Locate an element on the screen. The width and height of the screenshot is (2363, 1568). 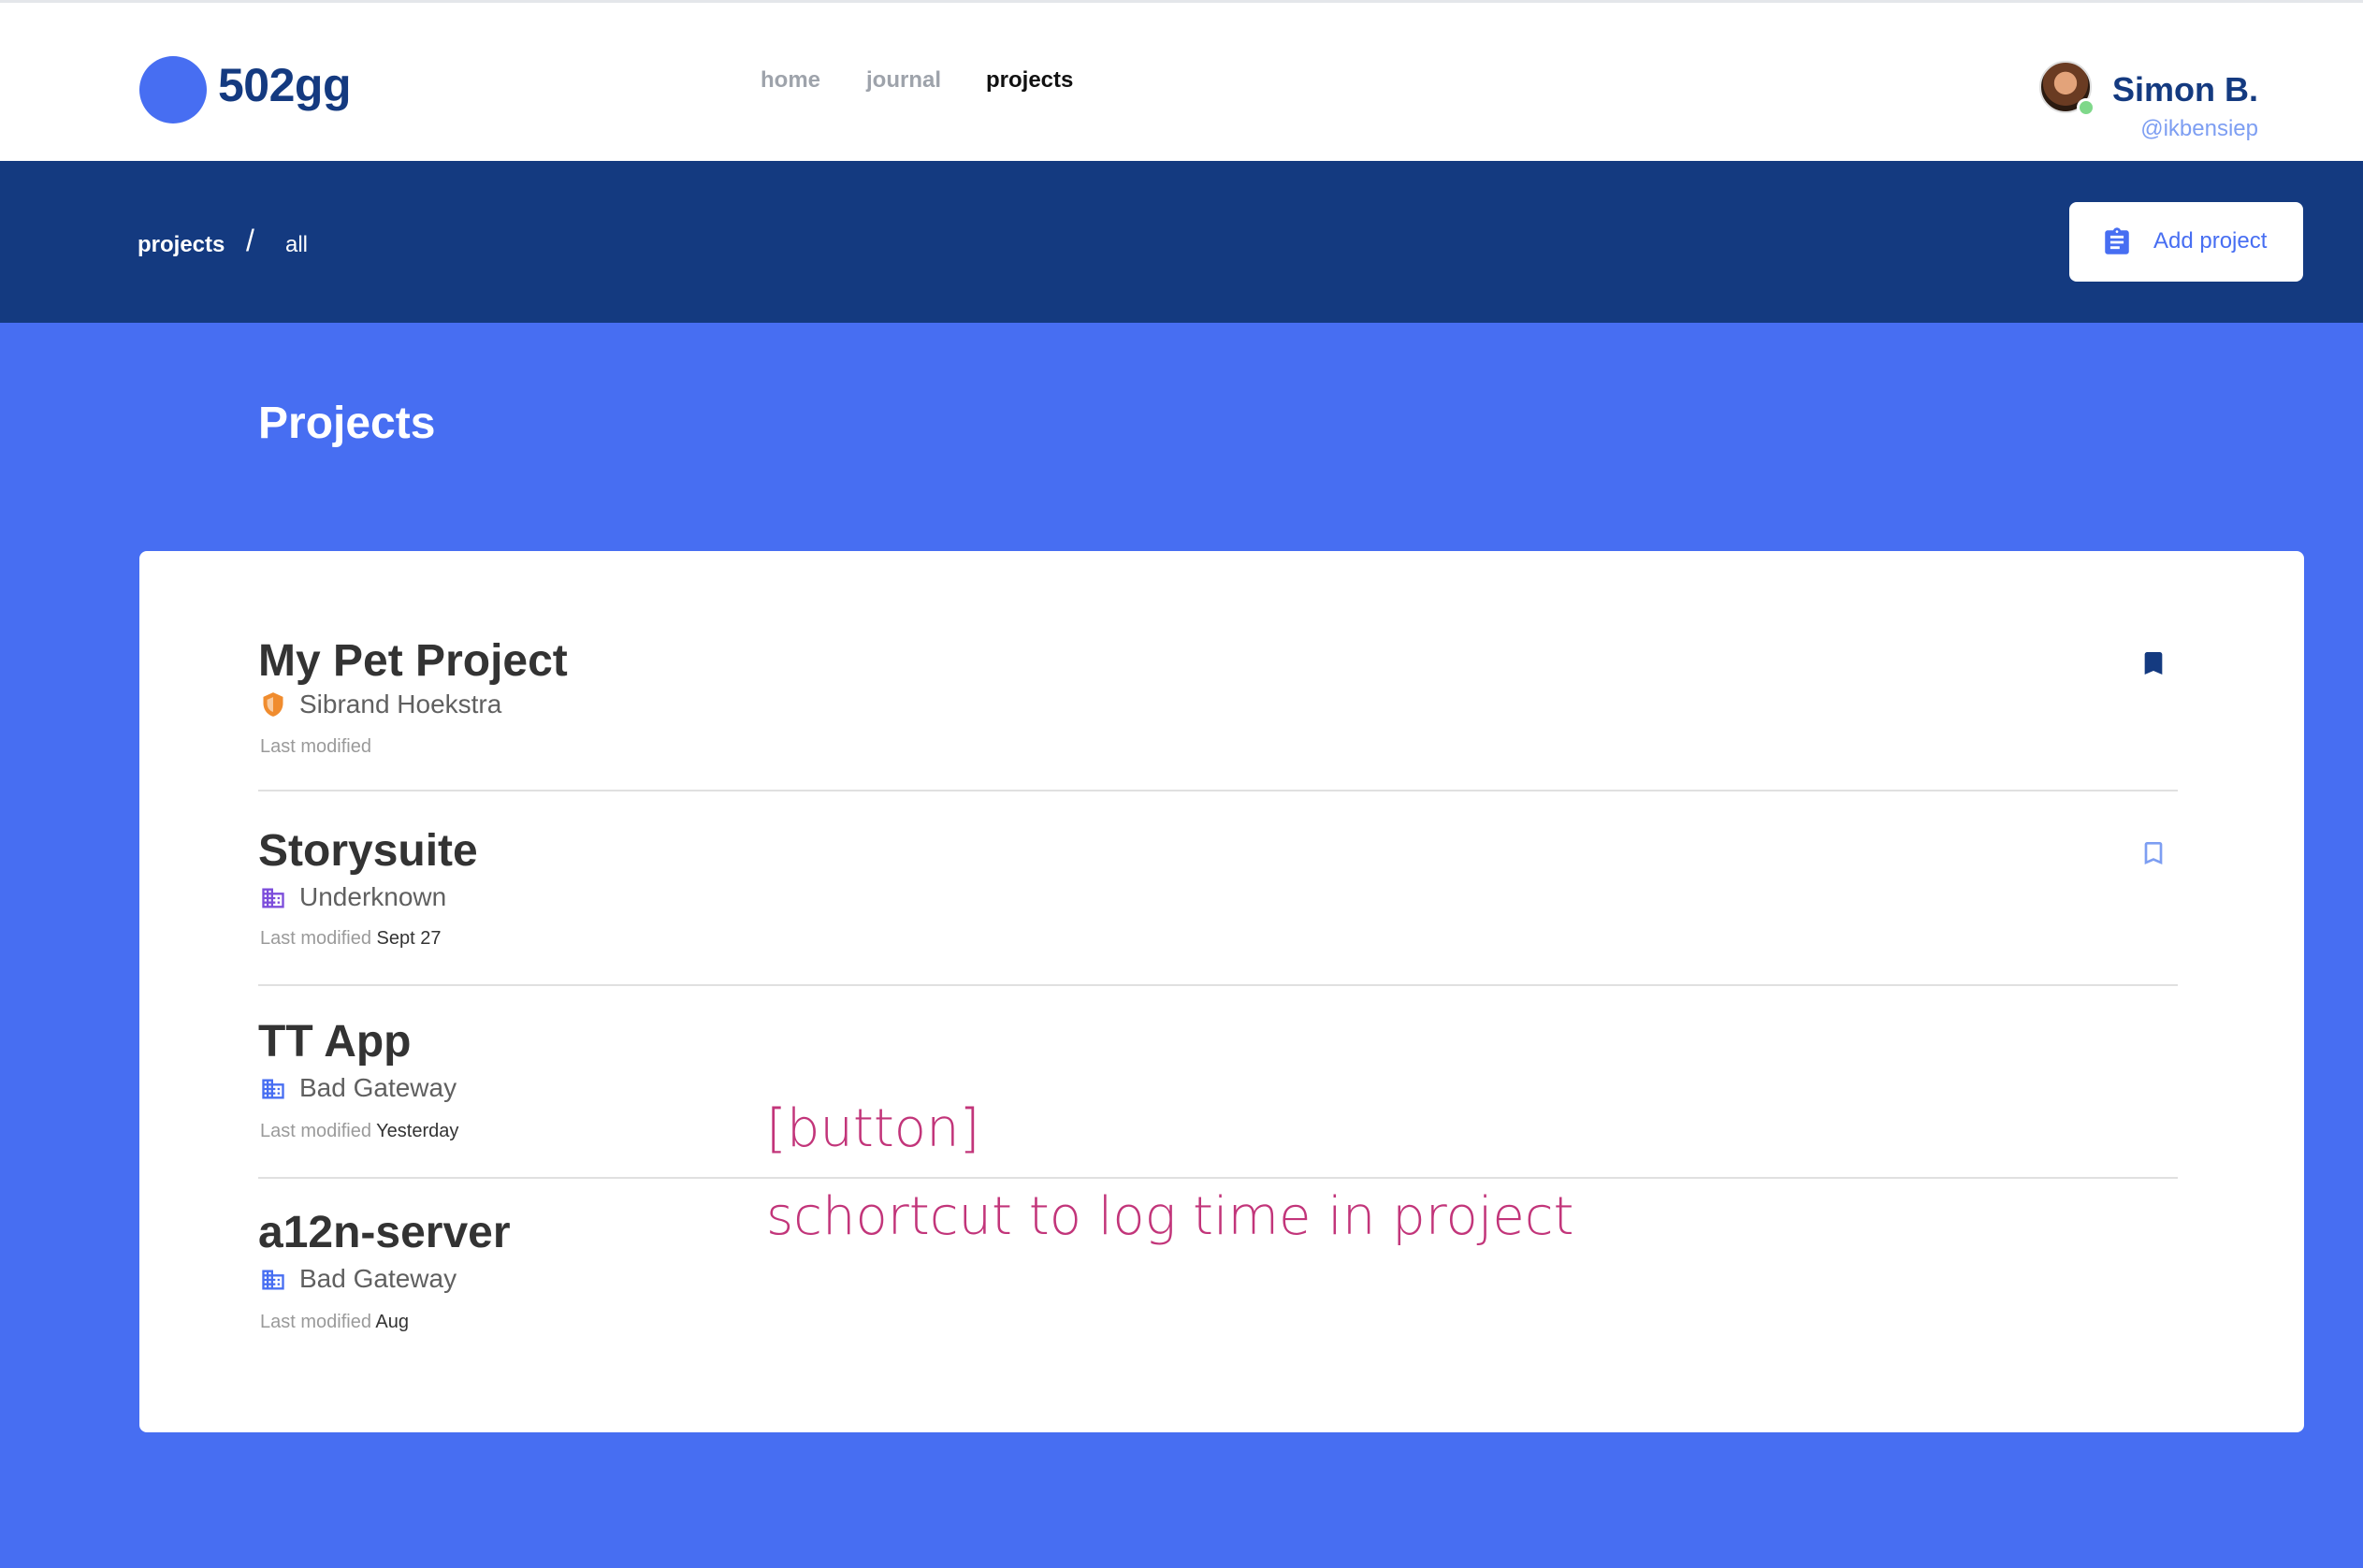
breadcrumb-bar: projects / all Add project is located at coordinates (1181, 242).